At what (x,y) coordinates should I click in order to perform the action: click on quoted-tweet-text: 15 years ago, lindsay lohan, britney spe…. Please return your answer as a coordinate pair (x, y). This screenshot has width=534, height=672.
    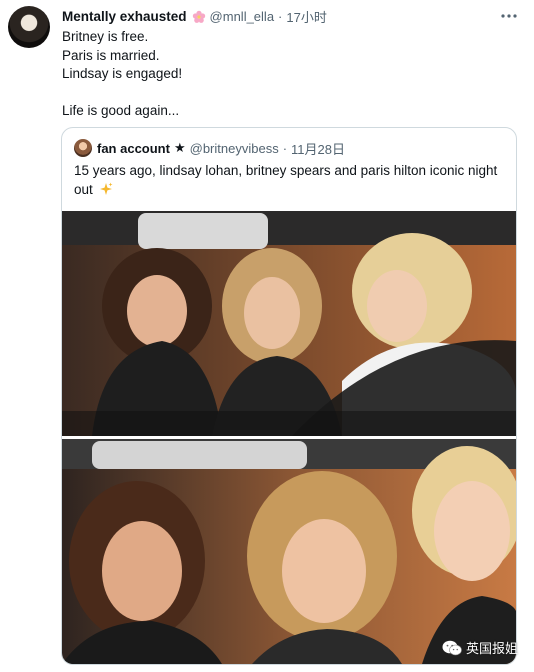
    Looking at the image, I should click on (289, 180).